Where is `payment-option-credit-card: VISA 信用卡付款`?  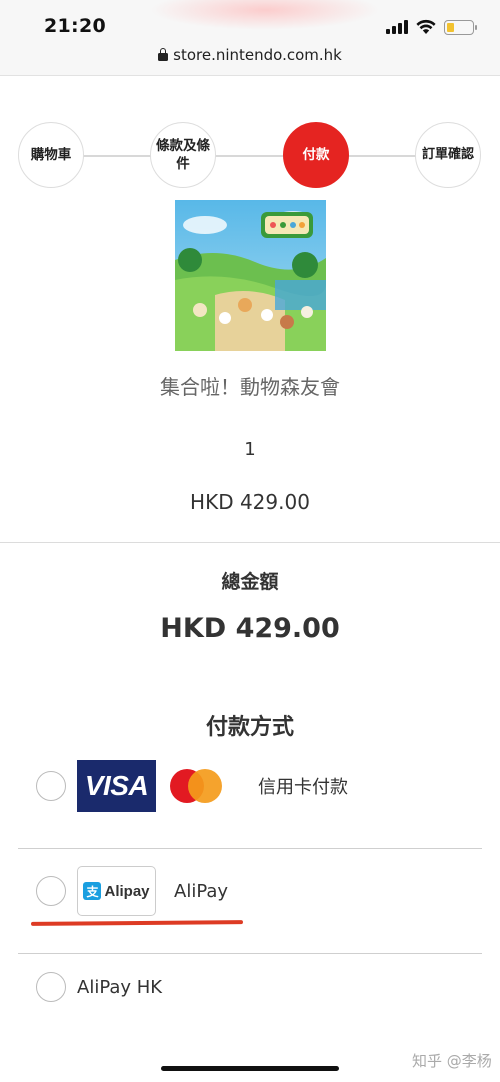 payment-option-credit-card: VISA 信用卡付款 is located at coordinates (250, 786).